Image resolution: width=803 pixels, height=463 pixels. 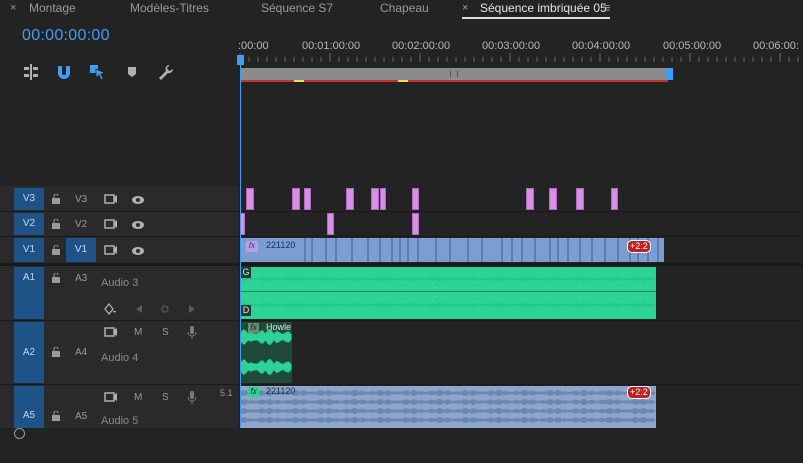 I want to click on track-name: Audio 5, so click(x=120, y=421).